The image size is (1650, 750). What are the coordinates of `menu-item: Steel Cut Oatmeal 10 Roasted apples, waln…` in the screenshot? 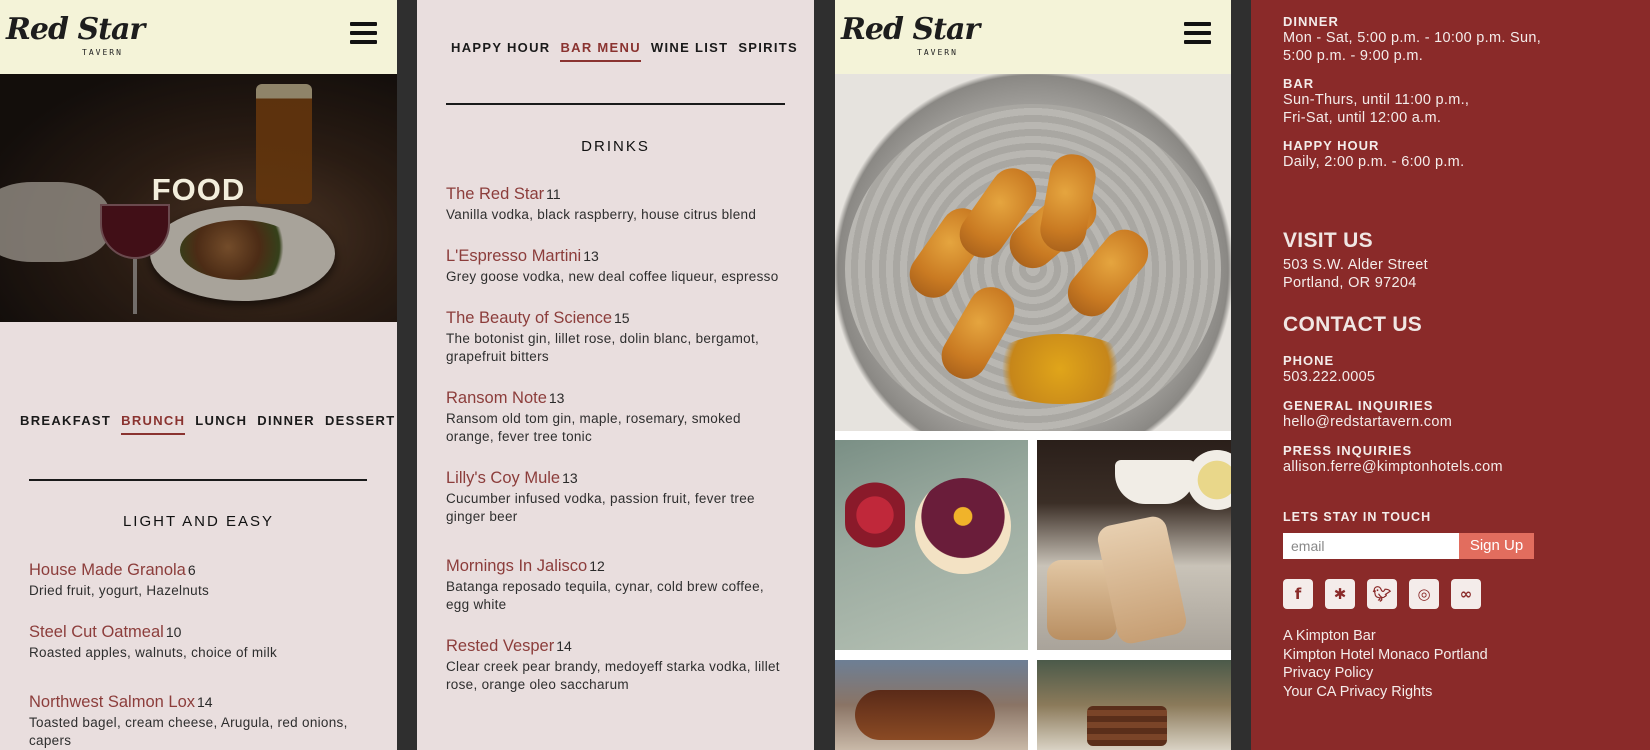 It's located at (199, 642).